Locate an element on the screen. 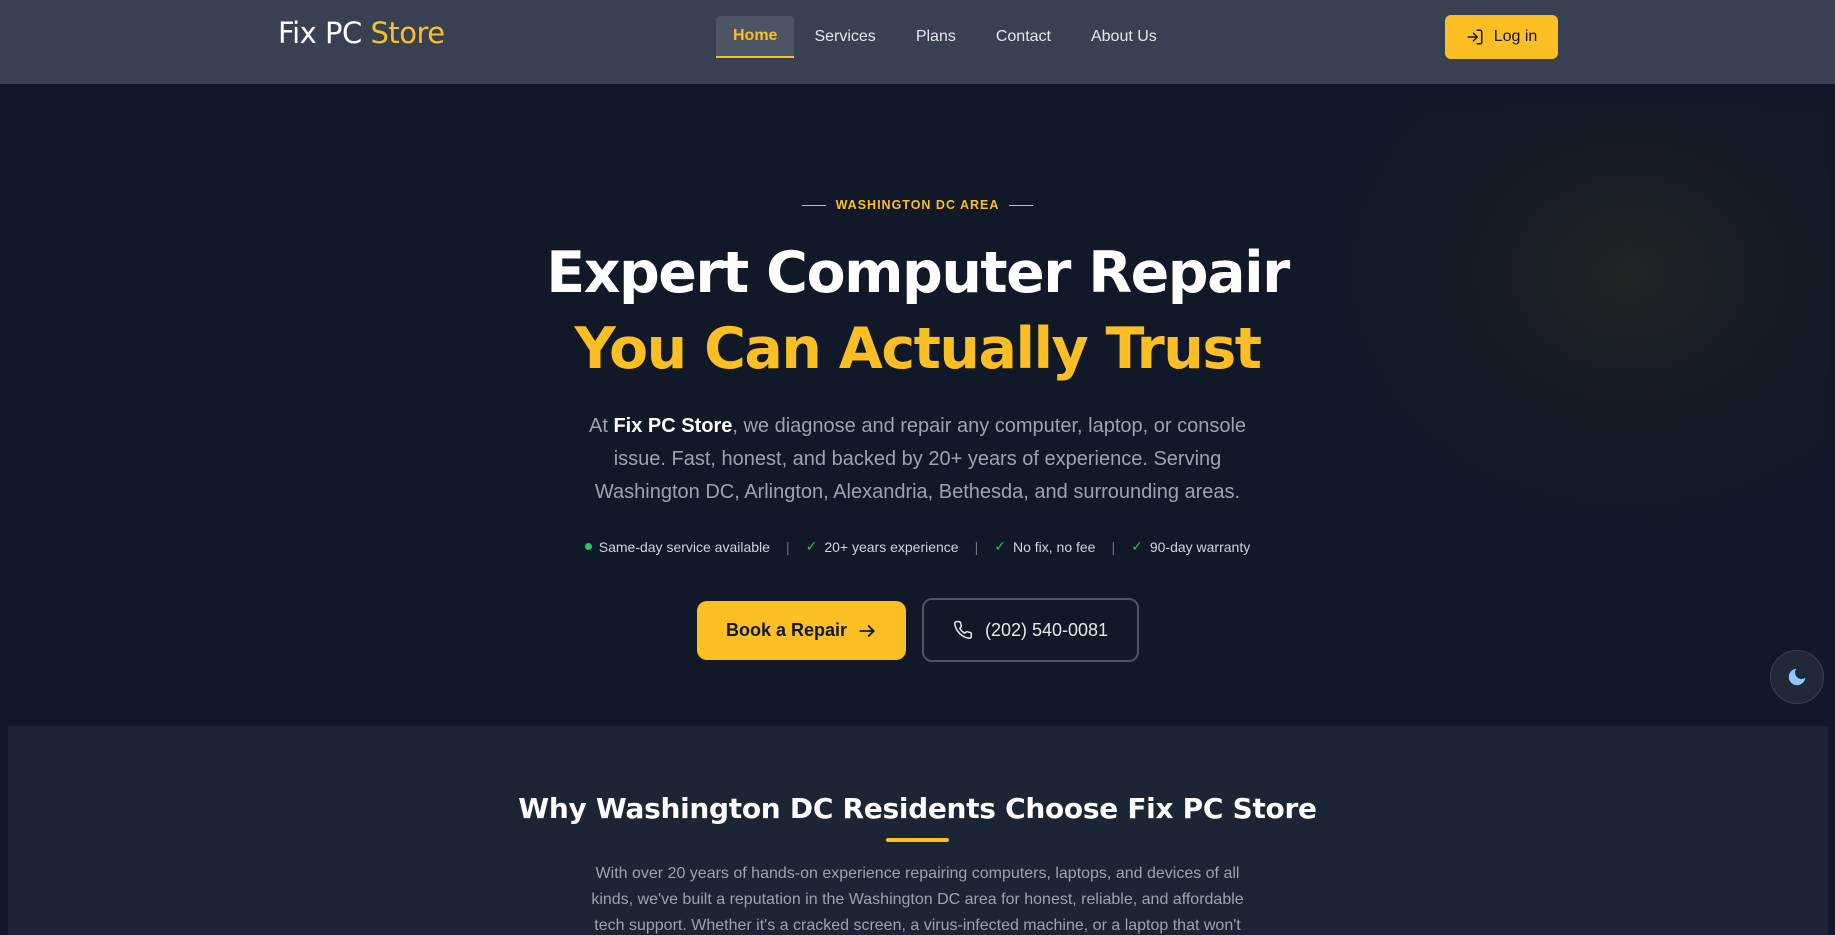 This screenshot has height=935, width=1835. lead-brand: Fix PC Store is located at coordinates (673, 426).